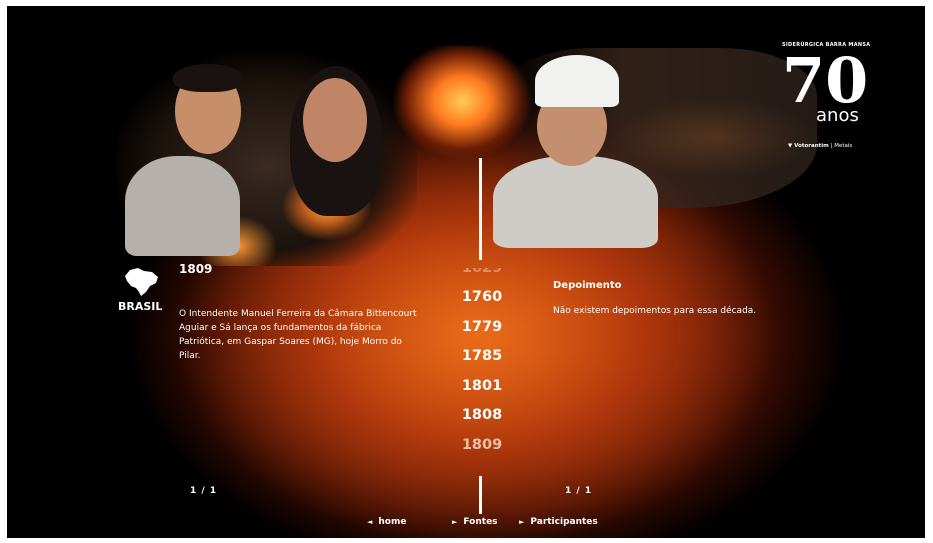 Image resolution: width=933 pixels, height=543 pixels. I want to click on testimony-title: Depoimento, so click(587, 285).